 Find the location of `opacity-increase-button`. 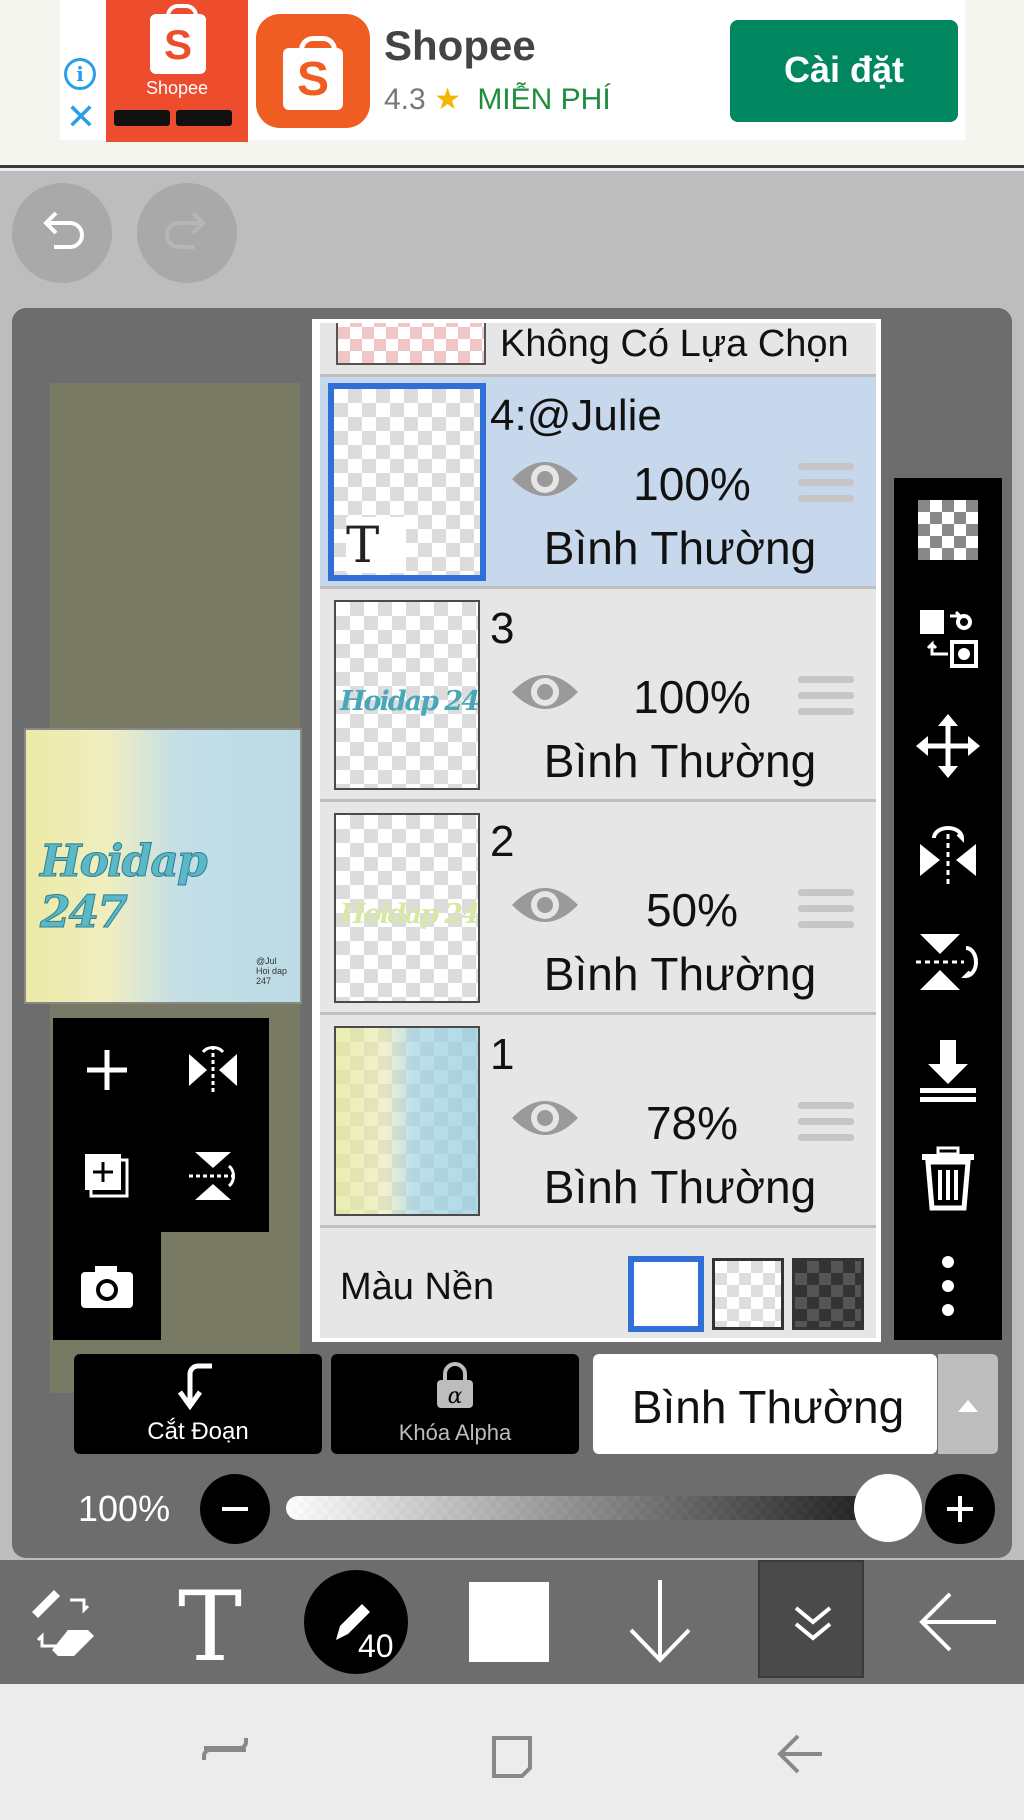

opacity-increase-button is located at coordinates (960, 1509).